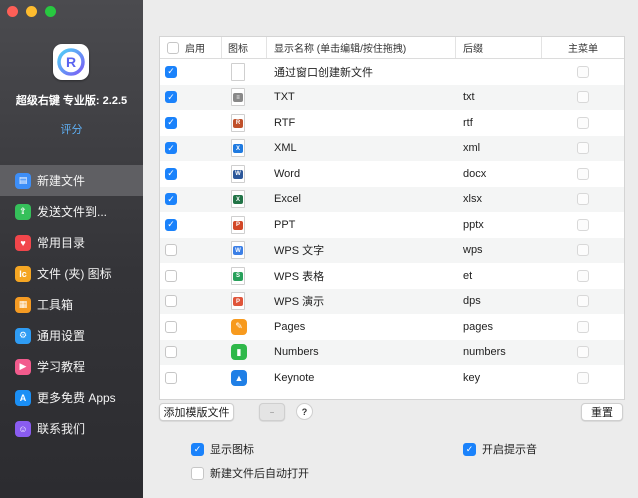 The height and width of the screenshot is (498, 638). Describe the element at coordinates (71, 101) in the screenshot. I see `app-name: 超级右键 专业版: 2.2.5` at that location.